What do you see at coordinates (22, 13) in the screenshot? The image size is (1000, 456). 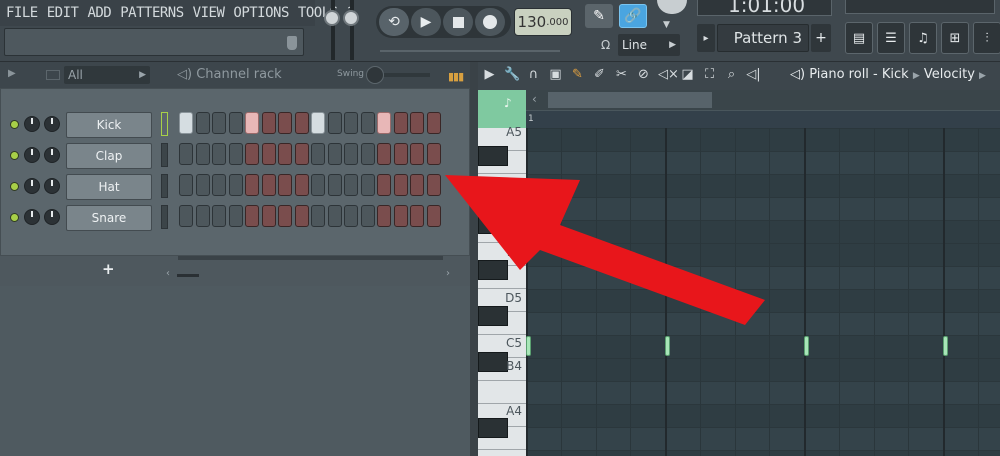 I see `menu-file: FILE` at bounding box center [22, 13].